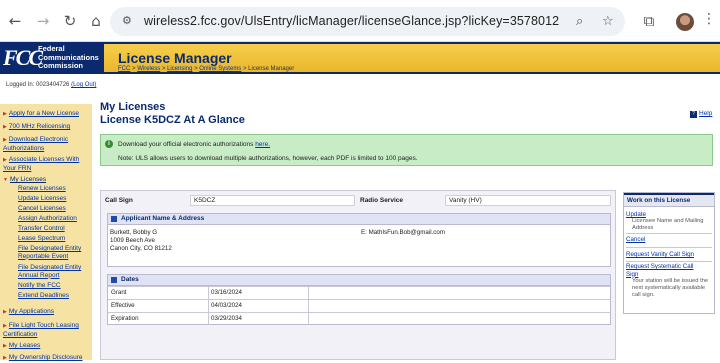  Describe the element at coordinates (172, 120) in the screenshot. I see `page-subtitle: License K5DCZ At A Glance` at that location.